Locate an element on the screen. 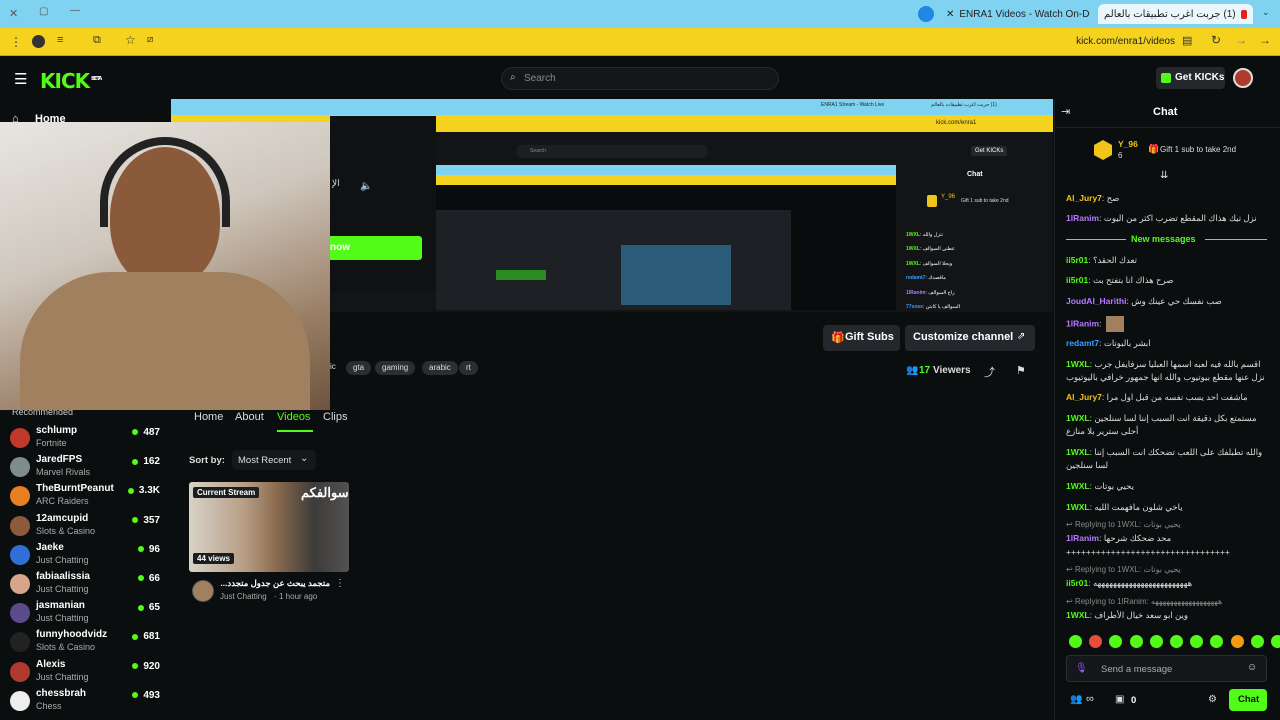 This screenshot has width=1280, height=720. share-icon: ⤴ is located at coordinates (989, 372).